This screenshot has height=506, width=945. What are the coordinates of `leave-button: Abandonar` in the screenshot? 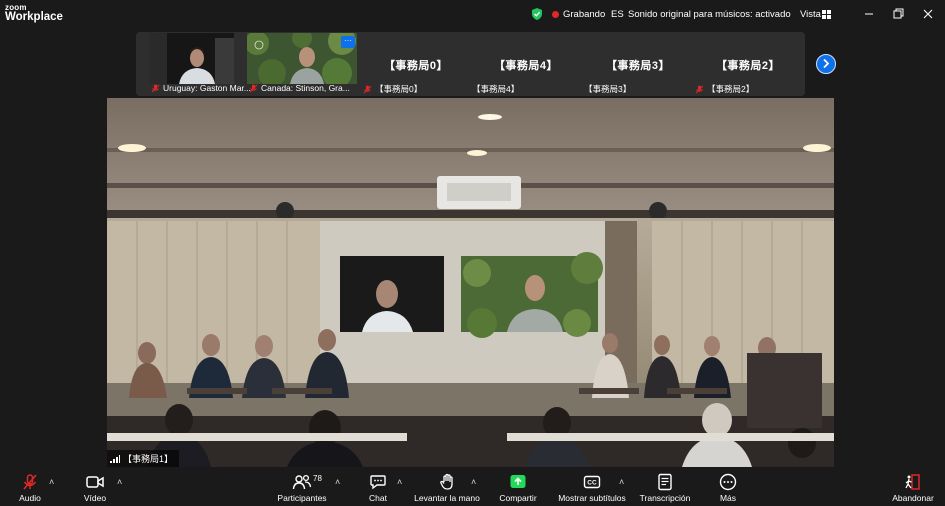 It's located at (913, 487).